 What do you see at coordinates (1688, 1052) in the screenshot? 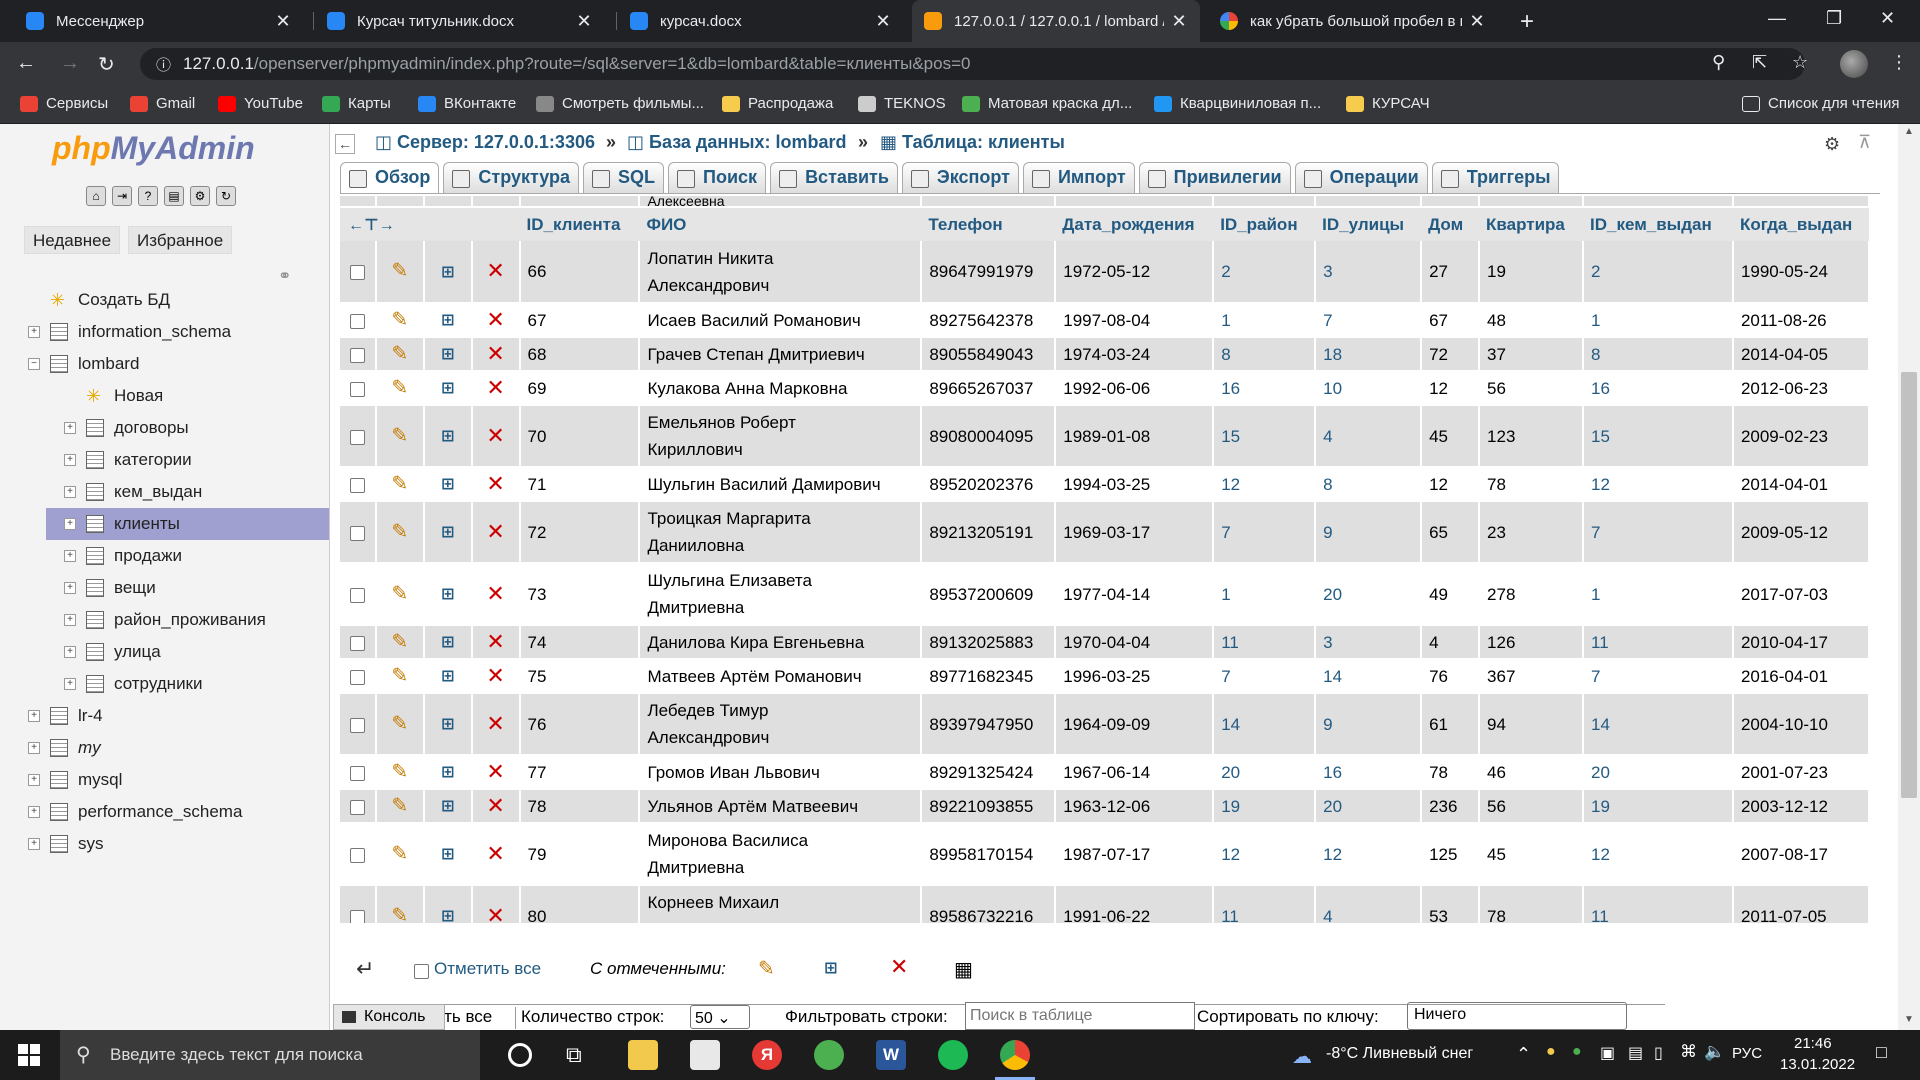
I see `wifi-icon: ⌘` at bounding box center [1688, 1052].